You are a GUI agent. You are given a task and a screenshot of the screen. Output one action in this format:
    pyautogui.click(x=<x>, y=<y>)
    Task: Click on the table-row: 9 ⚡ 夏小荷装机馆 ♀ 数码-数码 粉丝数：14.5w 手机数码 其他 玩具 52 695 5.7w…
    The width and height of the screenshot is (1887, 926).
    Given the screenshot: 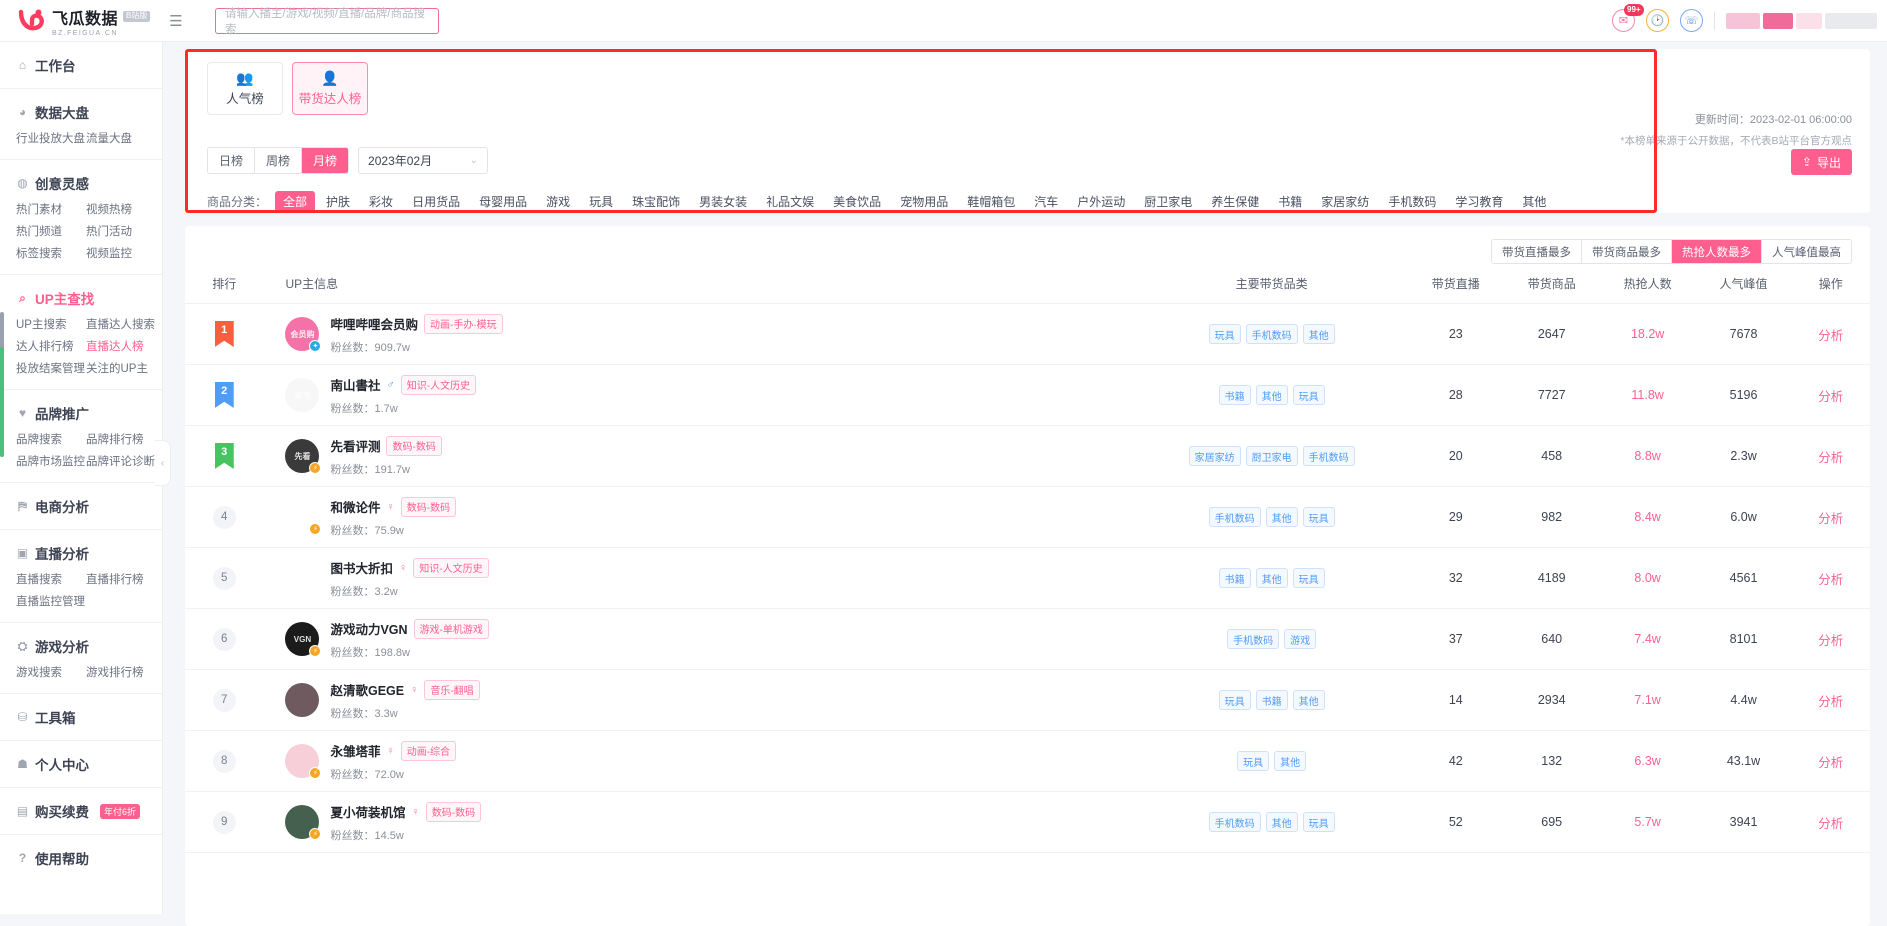 What is the action you would take?
    pyautogui.click(x=1027, y=822)
    